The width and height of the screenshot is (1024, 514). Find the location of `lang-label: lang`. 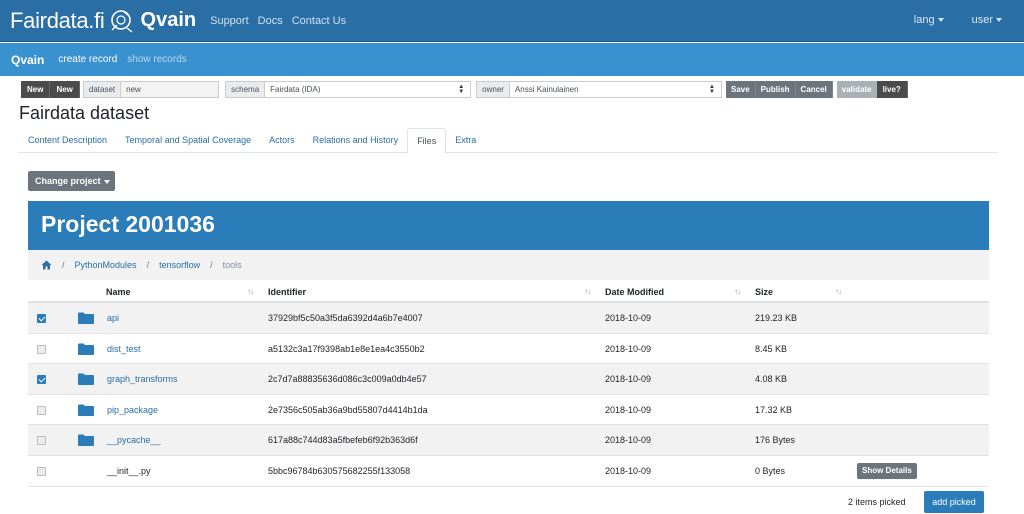

lang-label: lang is located at coordinates (924, 20).